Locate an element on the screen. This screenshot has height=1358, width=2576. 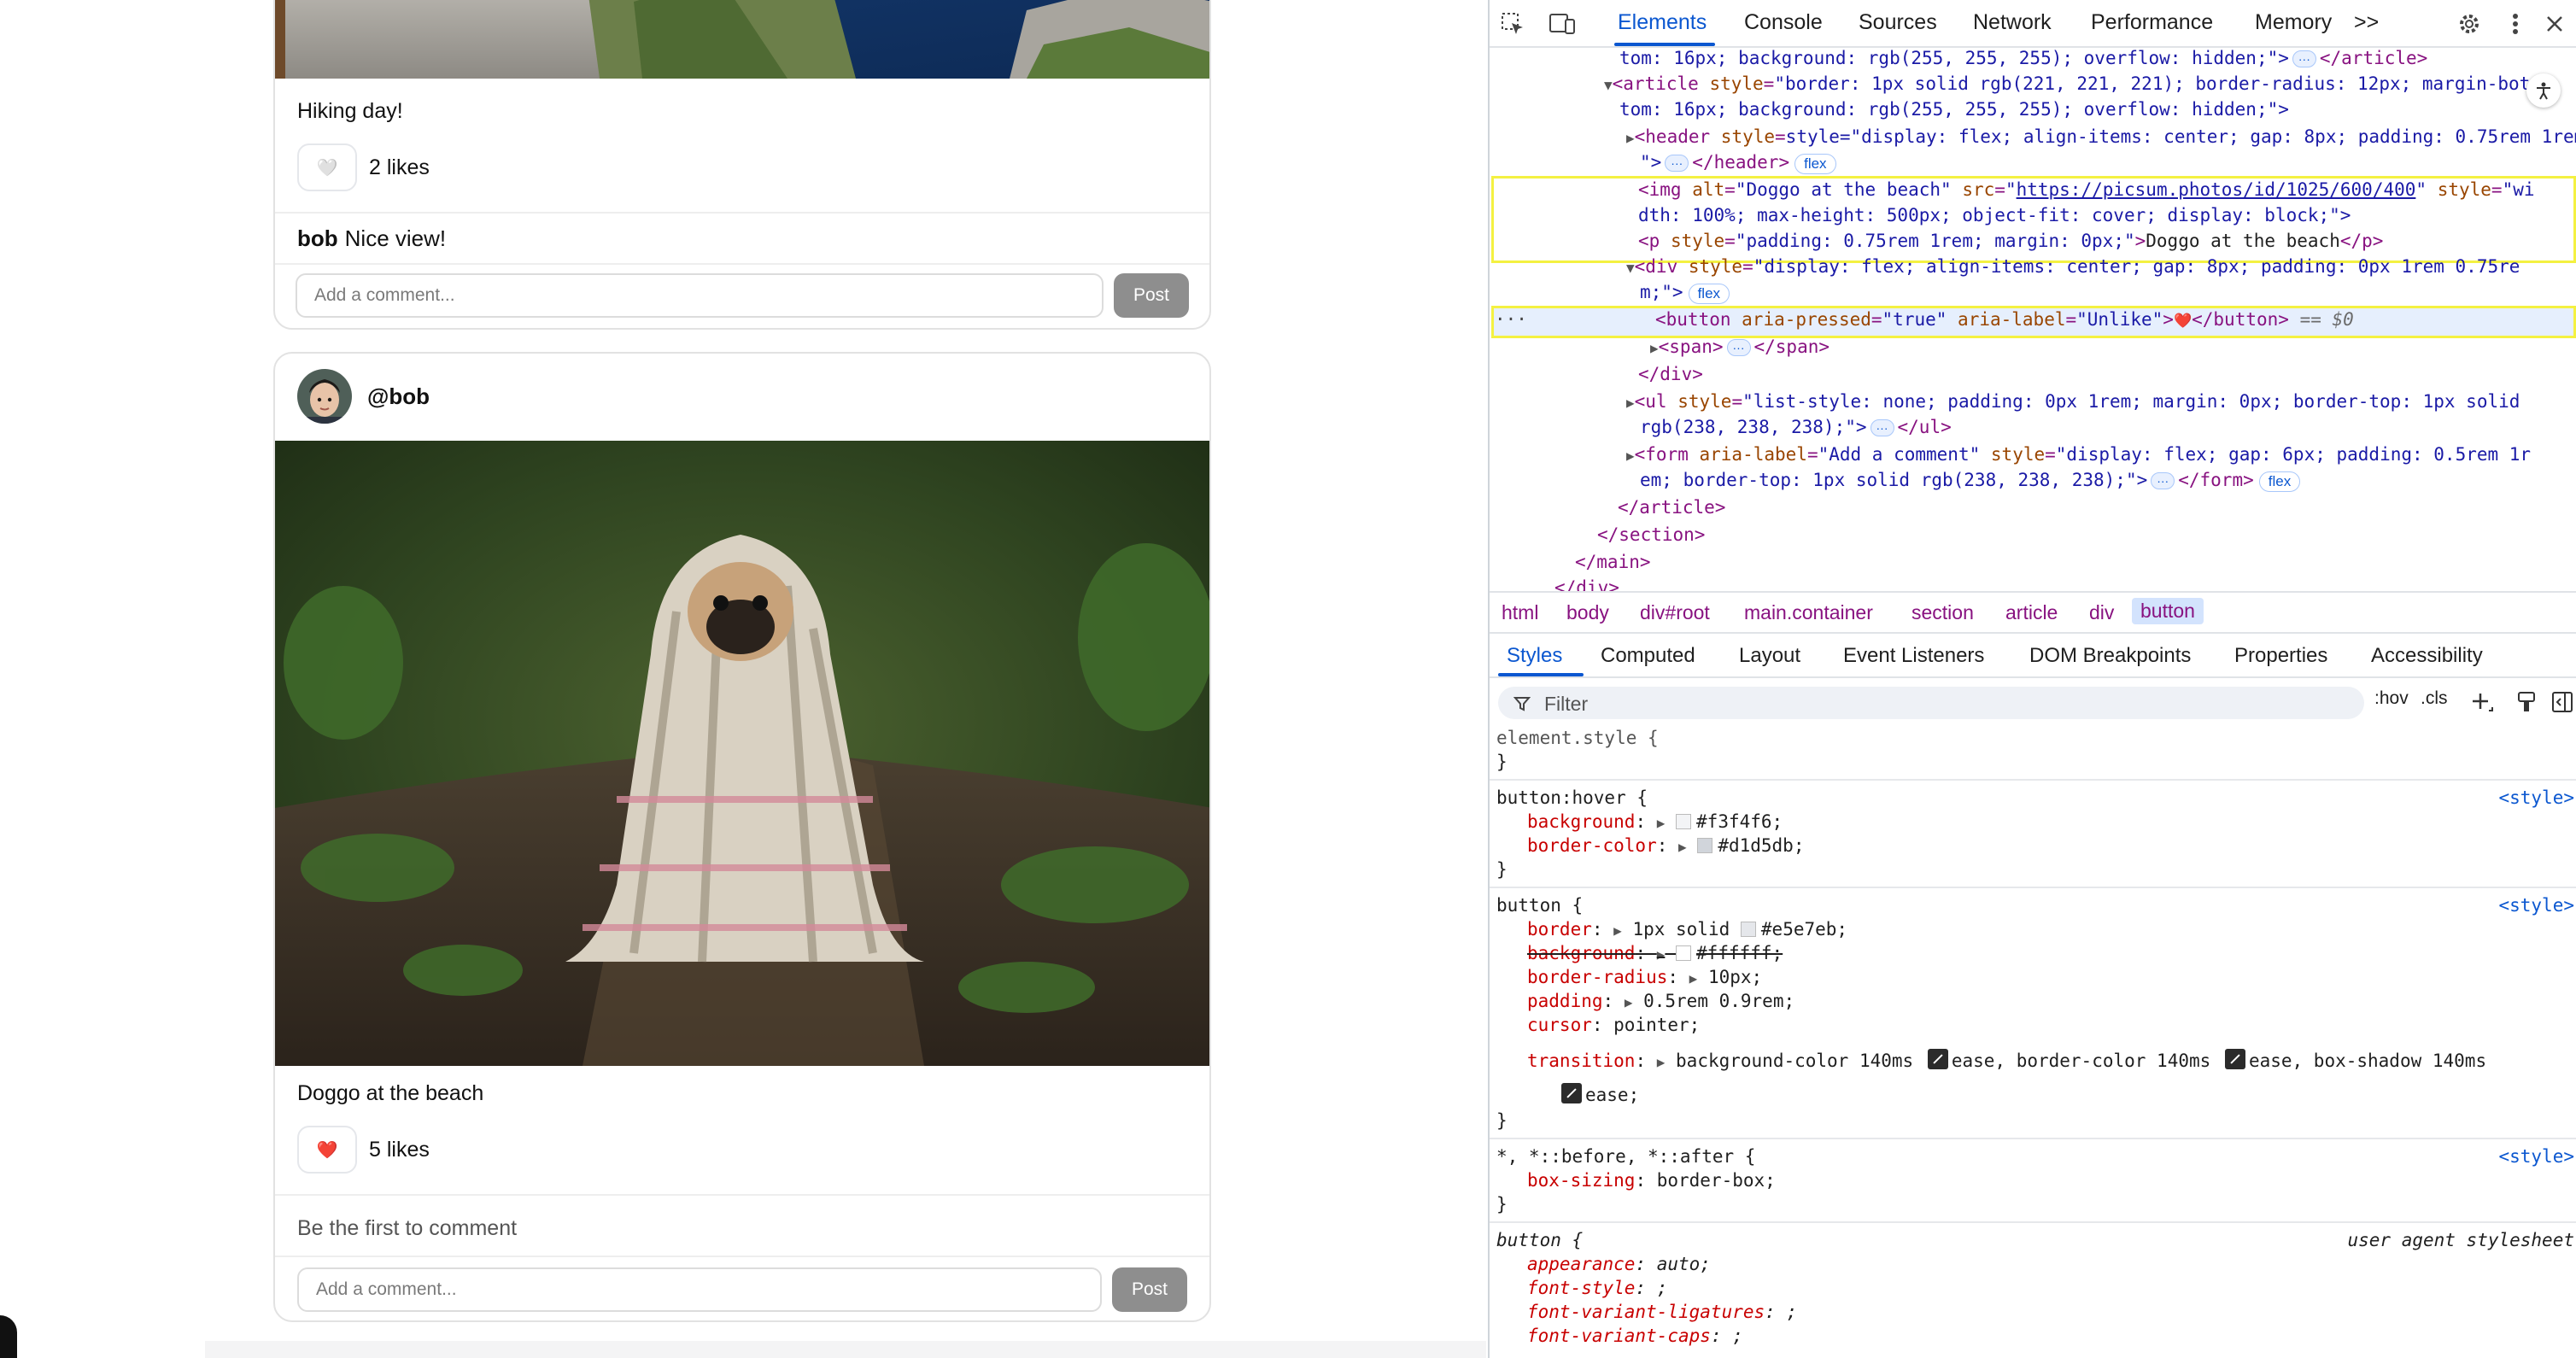
rule-selector: *, *::before, *::after { is located at coordinates (1625, 1157).